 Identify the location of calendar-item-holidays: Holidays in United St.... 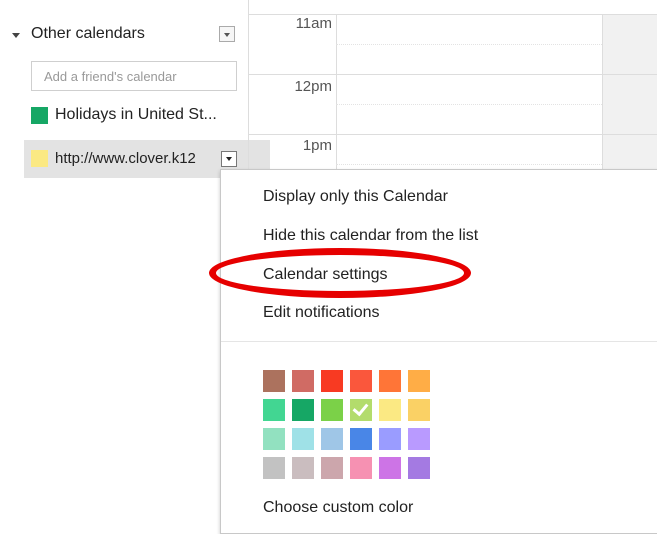
(124, 116).